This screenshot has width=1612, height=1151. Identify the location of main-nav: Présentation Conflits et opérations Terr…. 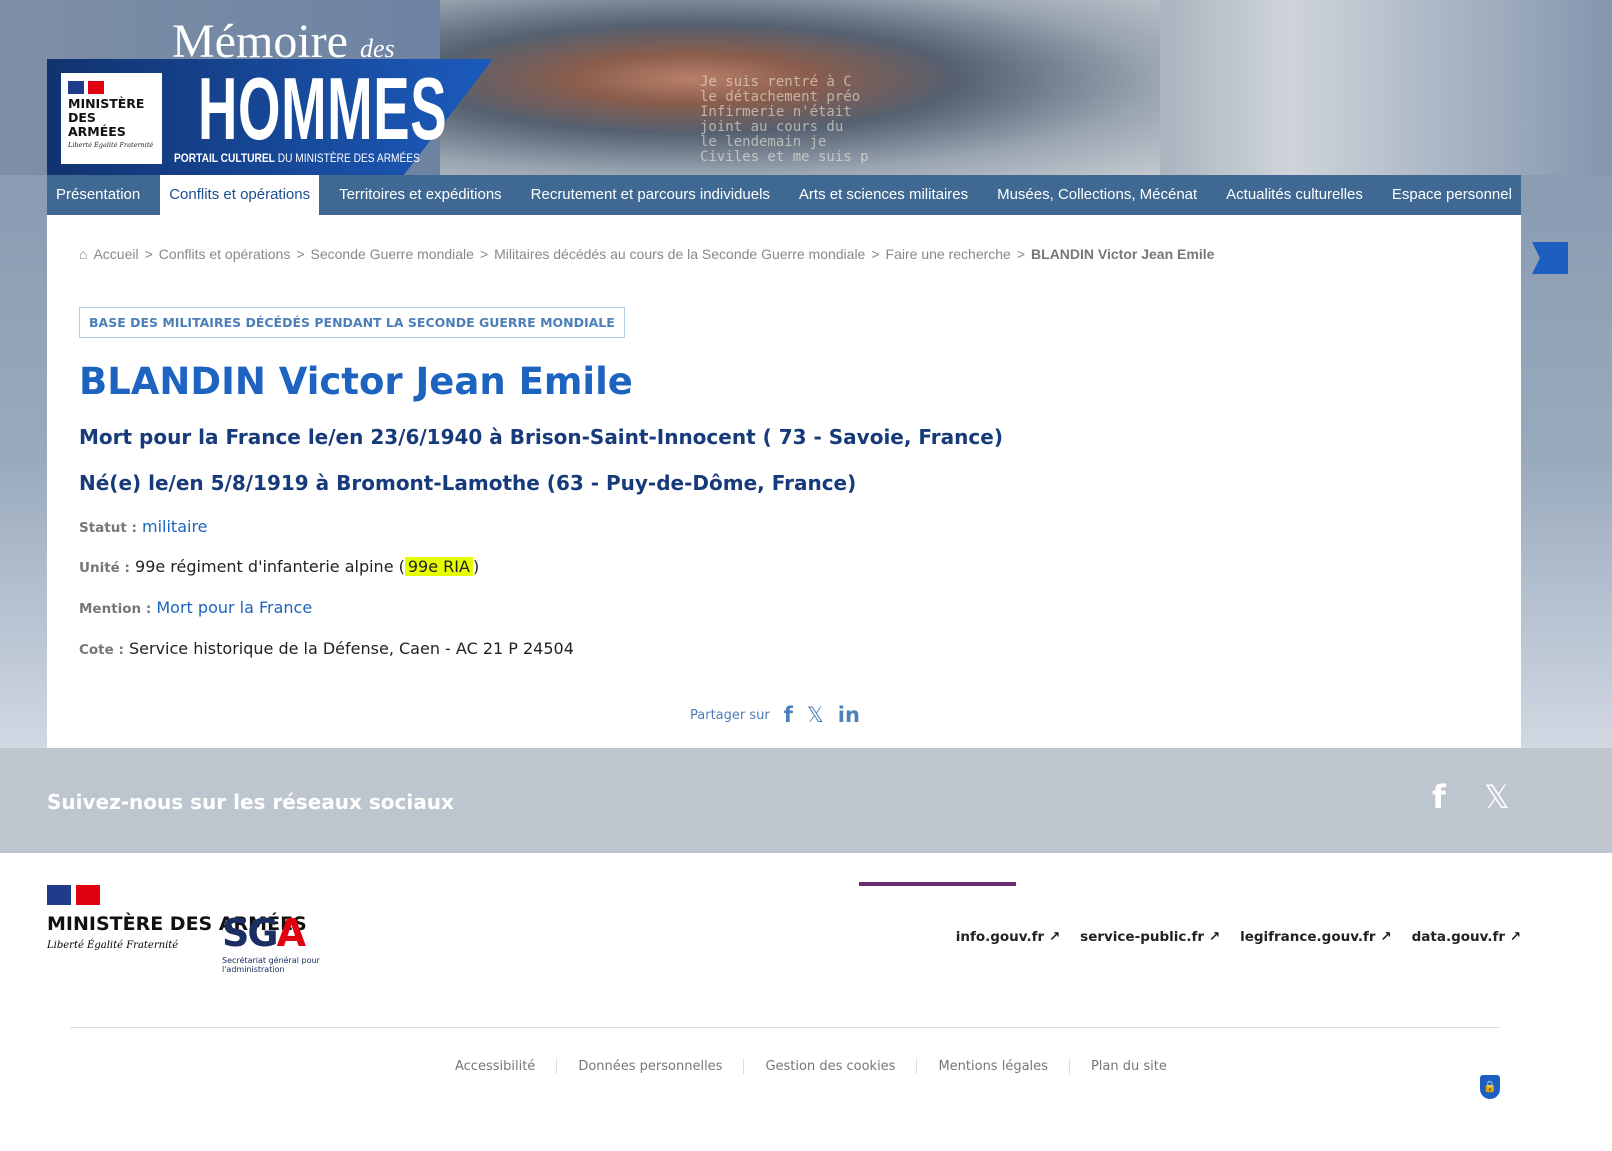
(784, 195).